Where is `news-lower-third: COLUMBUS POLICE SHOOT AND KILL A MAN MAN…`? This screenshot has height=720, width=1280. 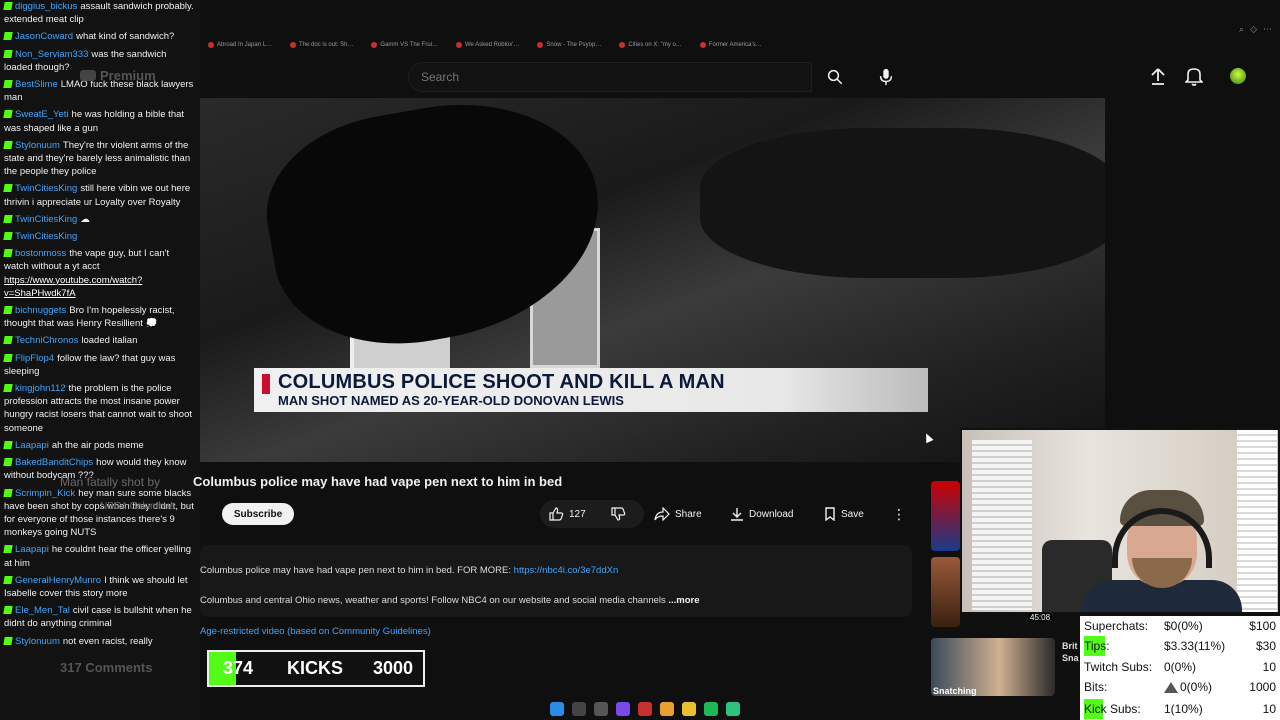 news-lower-third: COLUMBUS POLICE SHOOT AND KILL A MAN MAN… is located at coordinates (591, 390).